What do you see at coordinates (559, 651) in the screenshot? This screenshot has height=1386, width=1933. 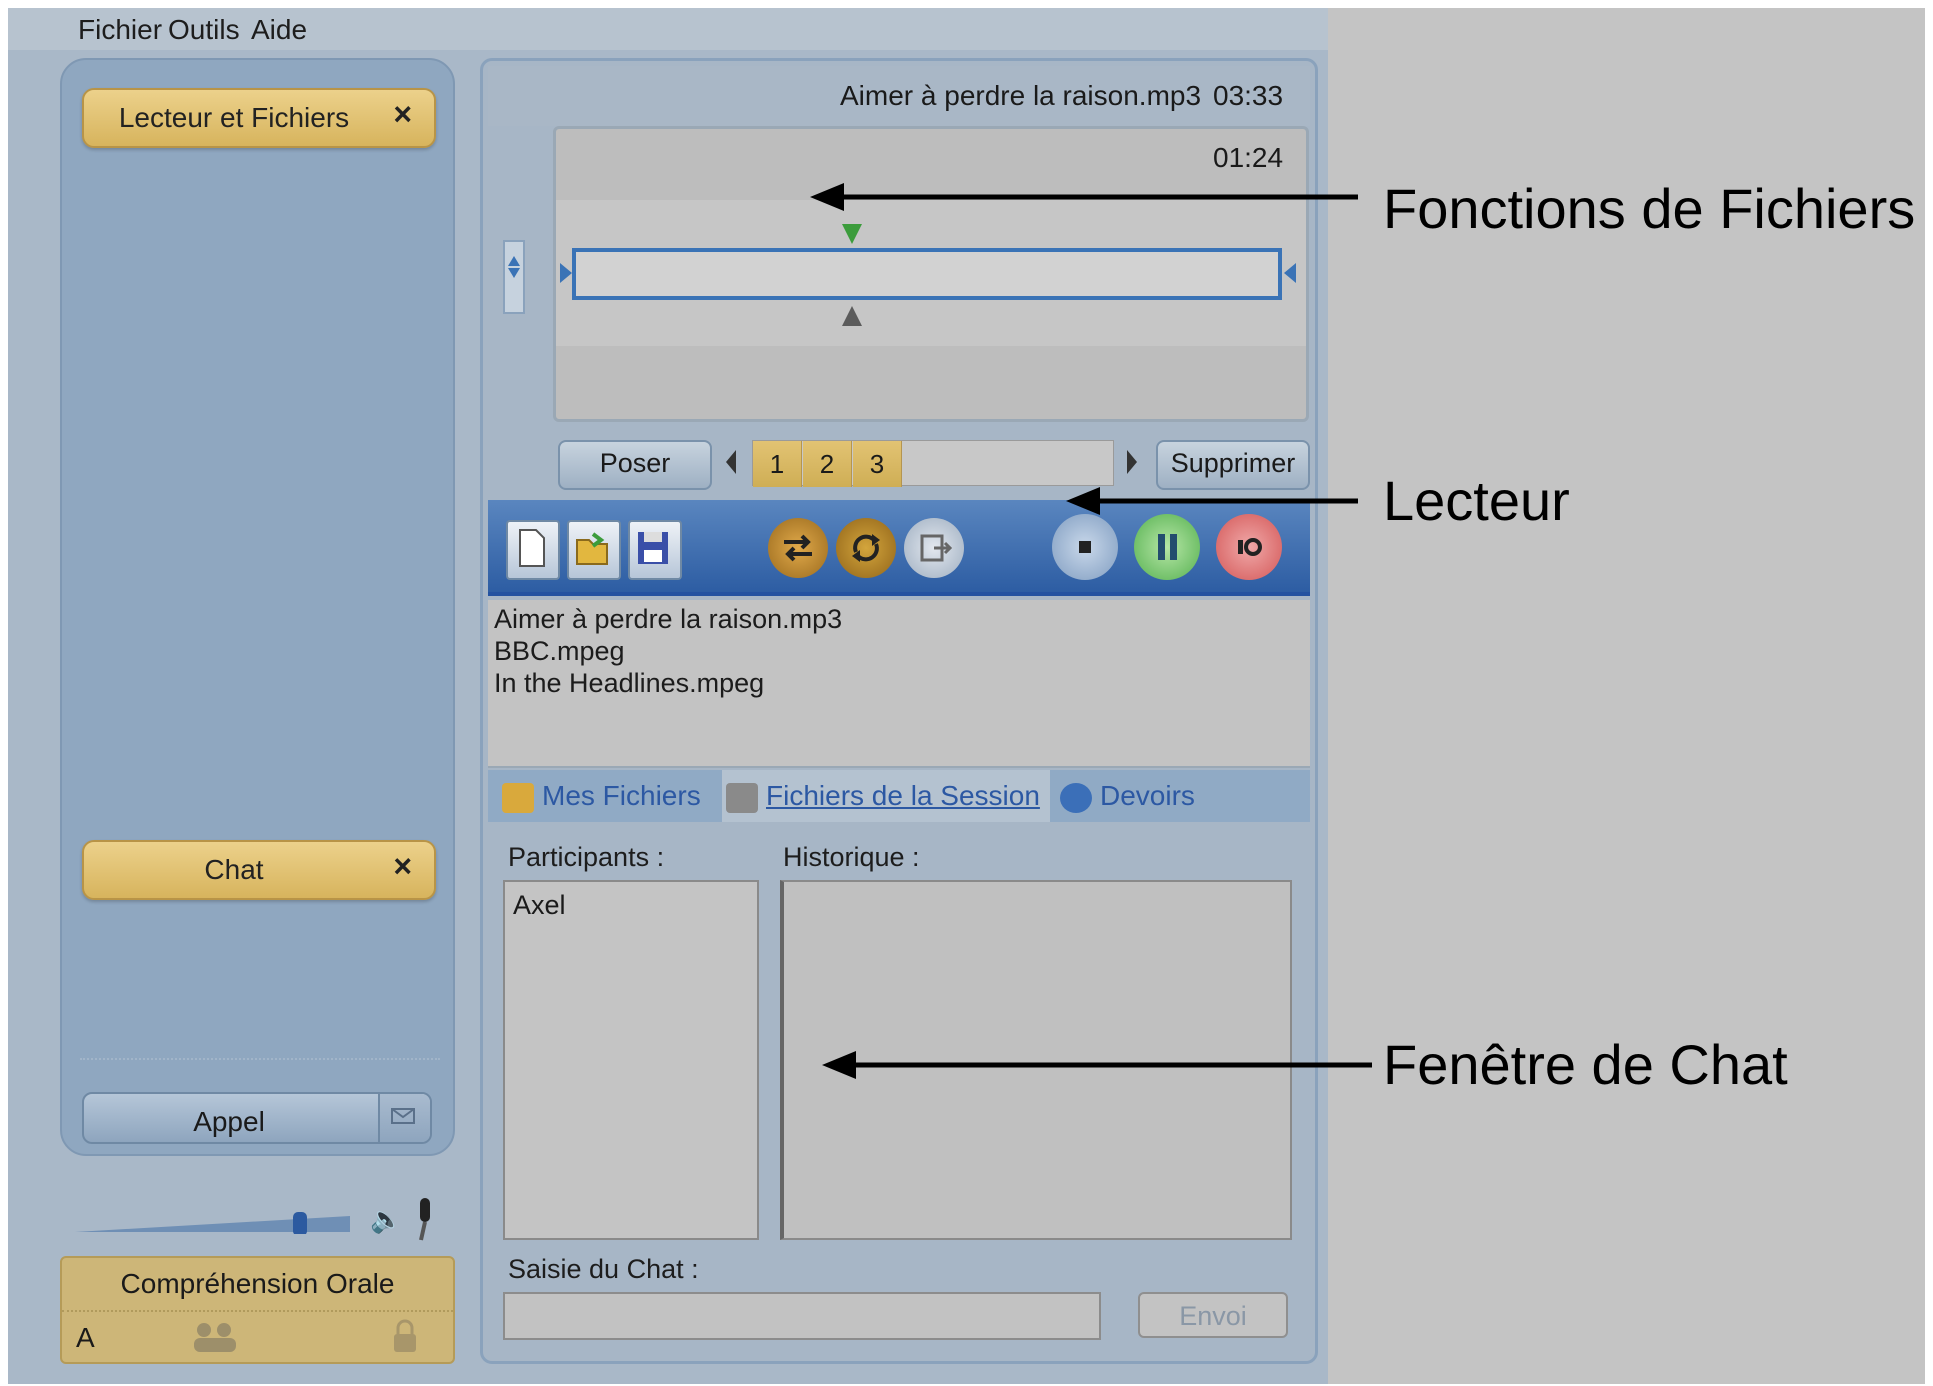 I see `file-item: BBC.mpeg` at bounding box center [559, 651].